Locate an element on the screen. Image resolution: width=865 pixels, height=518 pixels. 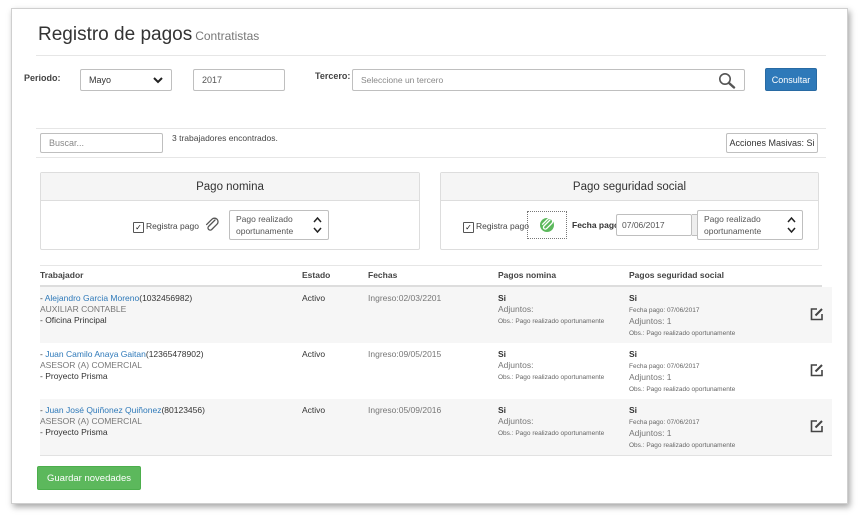
fecha-pago-label: Fecha pago: is located at coordinates (597, 225).